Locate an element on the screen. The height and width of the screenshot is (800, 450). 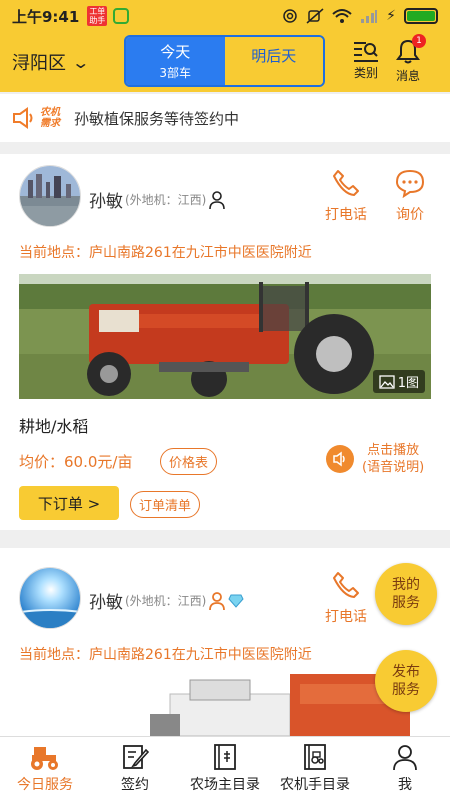
message-count-badge: 1 is located at coordinates (419, 41).